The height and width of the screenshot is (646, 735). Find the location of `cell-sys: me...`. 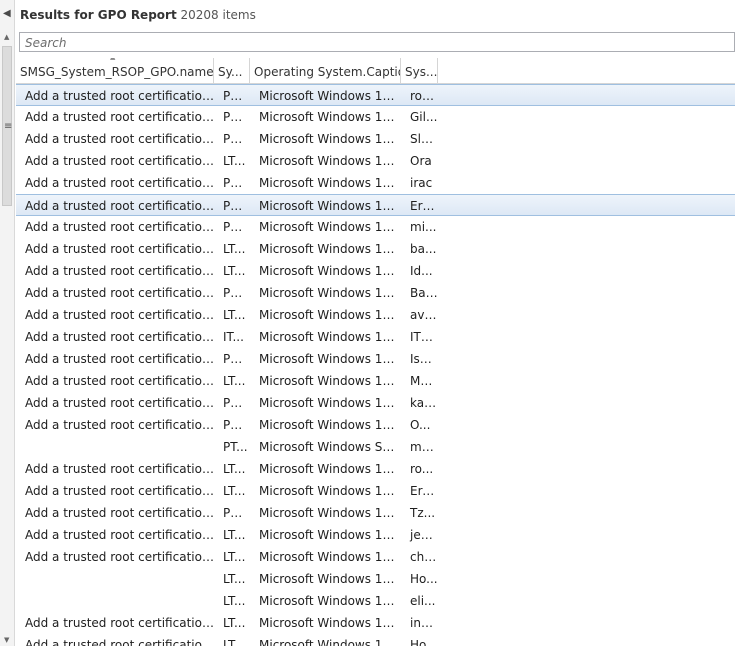

cell-sys: me... is located at coordinates (424, 447).